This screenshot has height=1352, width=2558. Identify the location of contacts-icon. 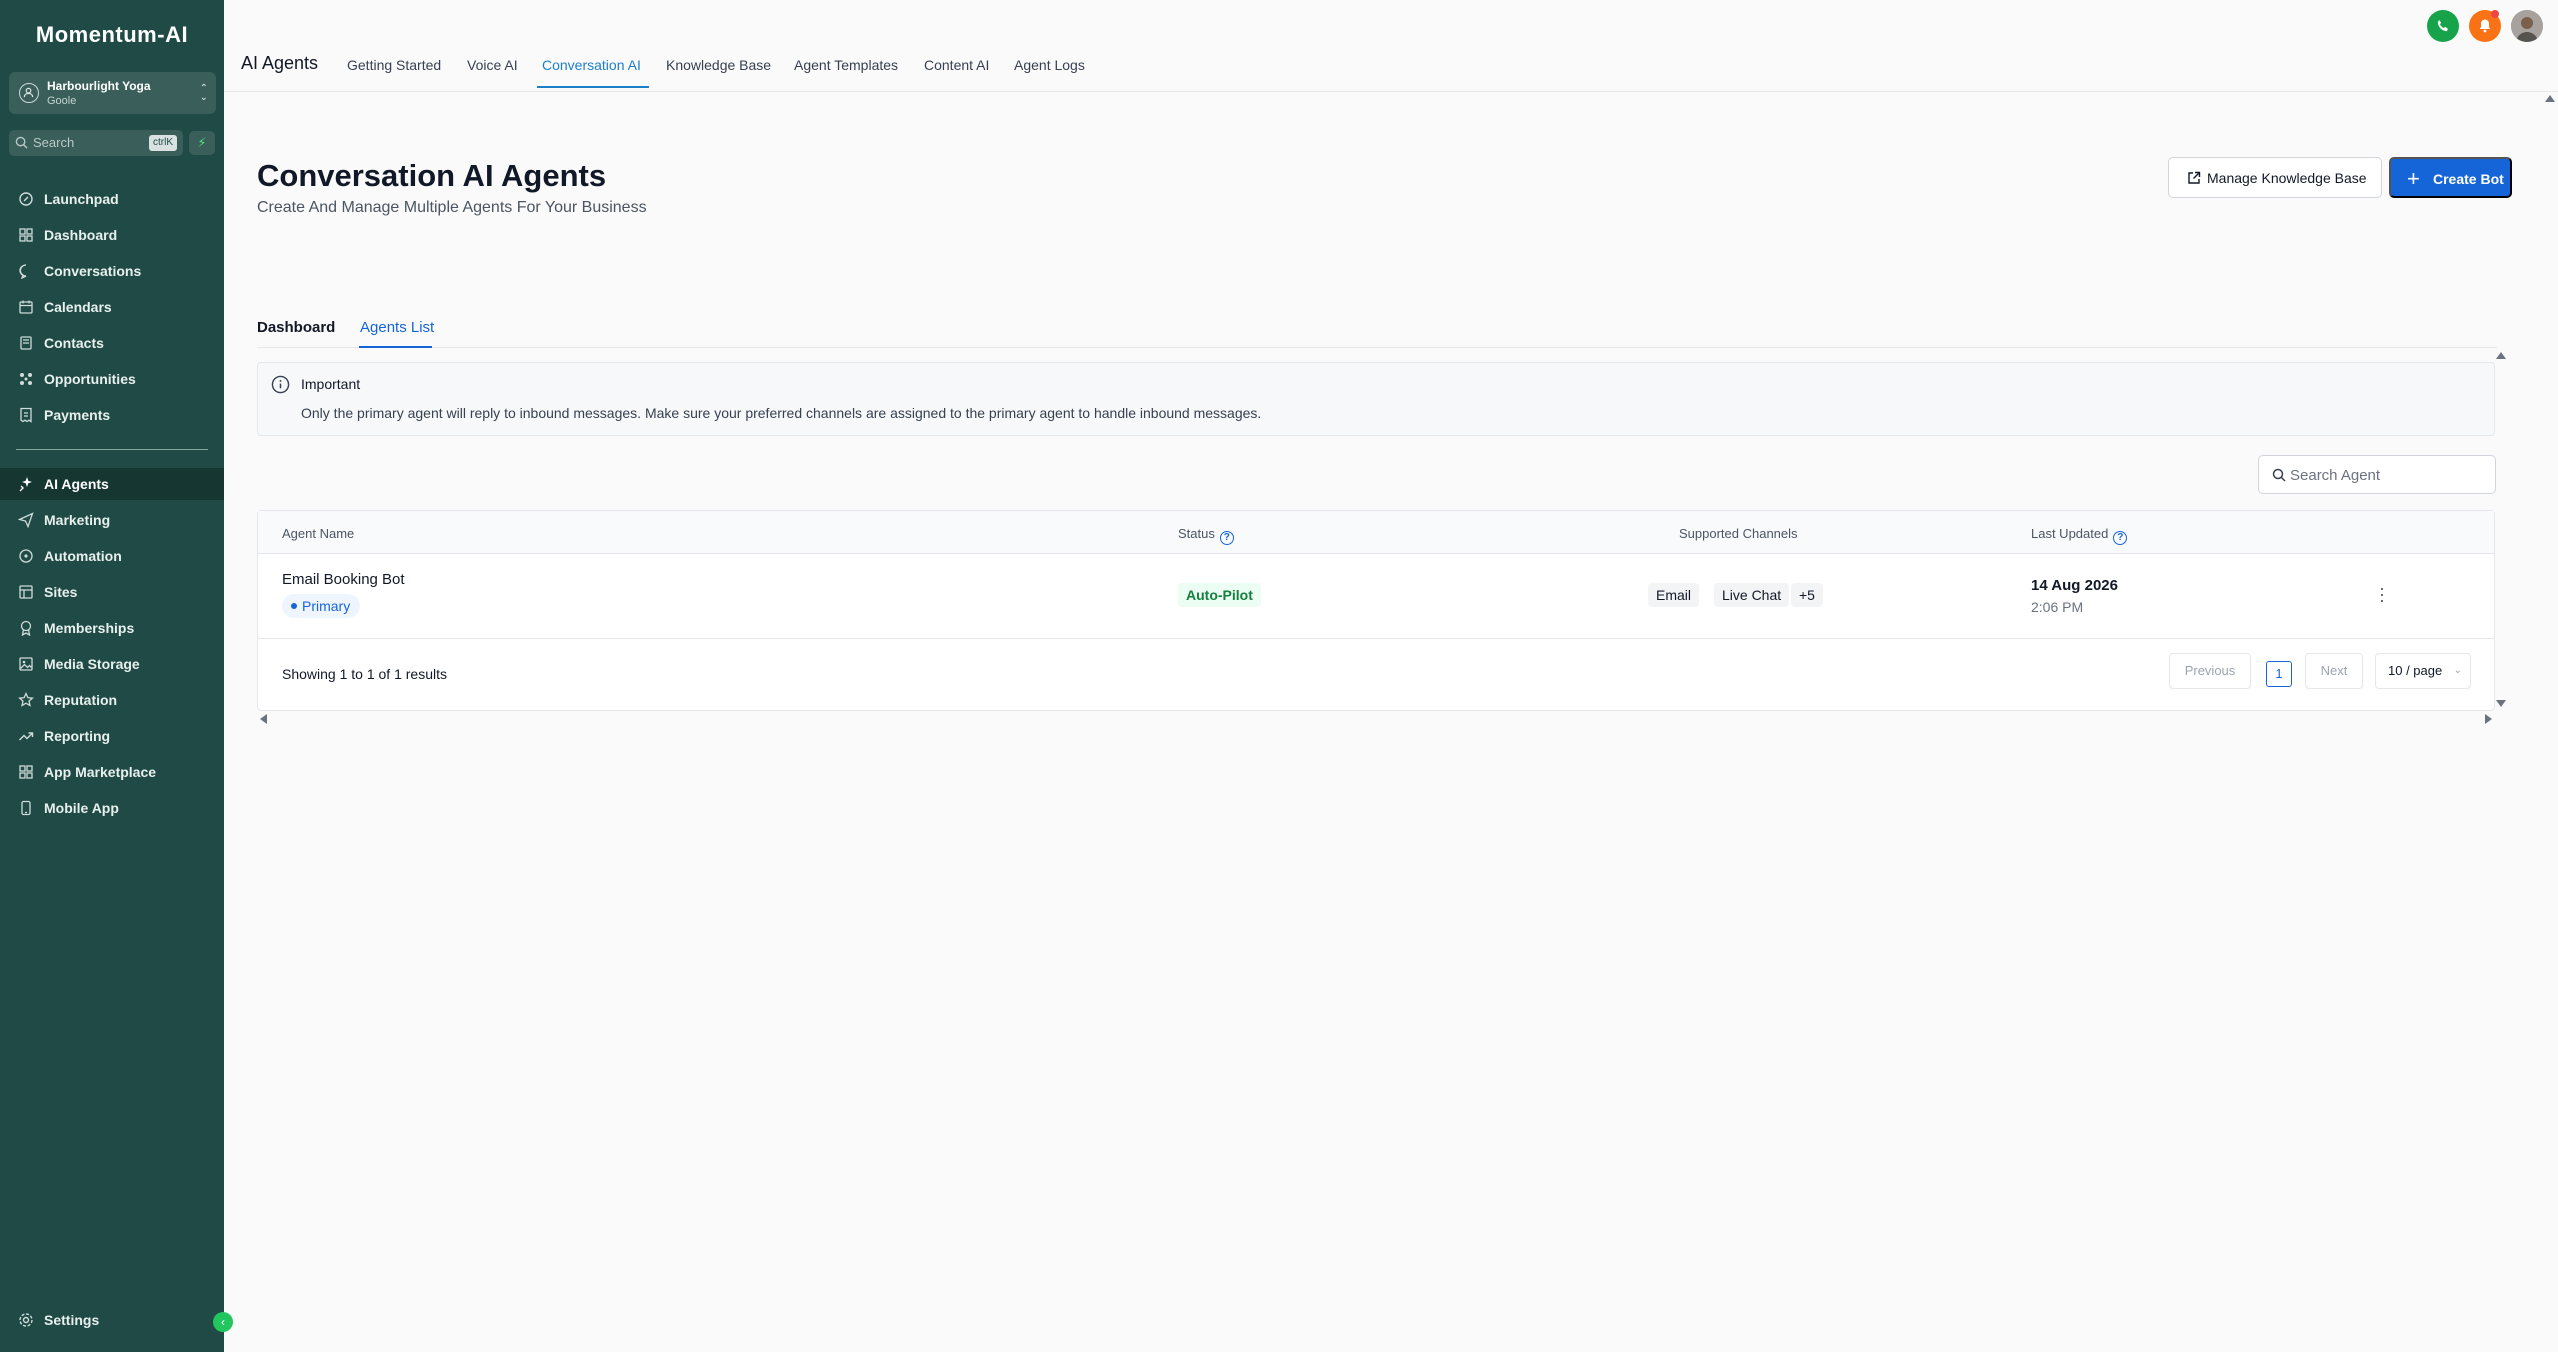
(26, 343).